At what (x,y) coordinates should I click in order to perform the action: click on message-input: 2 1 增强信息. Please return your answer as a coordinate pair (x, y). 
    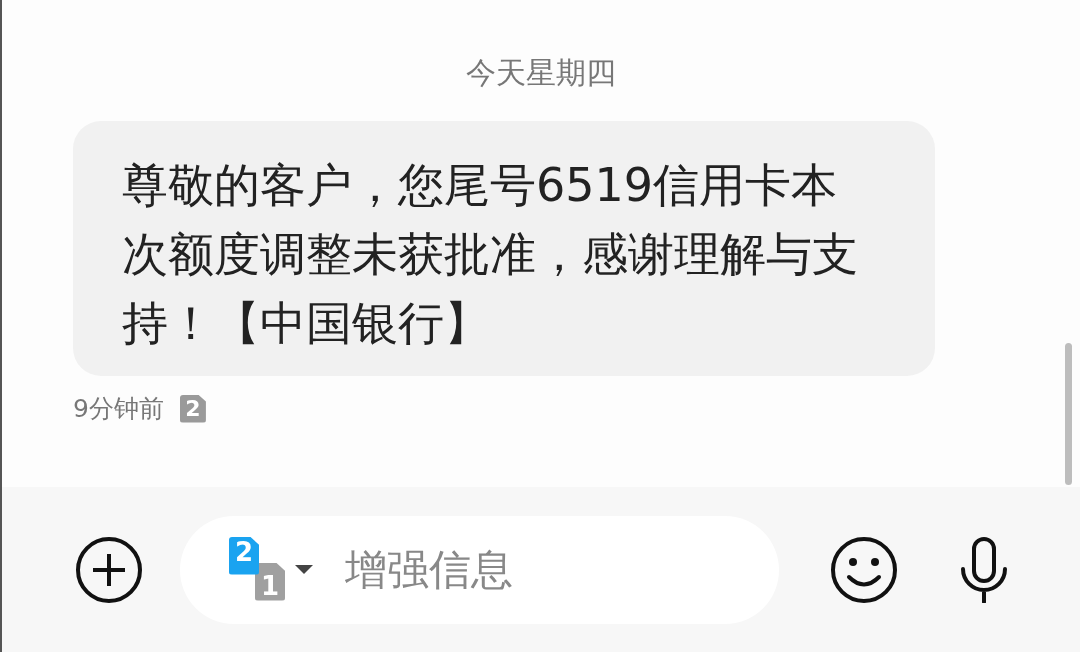
    Looking at the image, I should click on (479, 569).